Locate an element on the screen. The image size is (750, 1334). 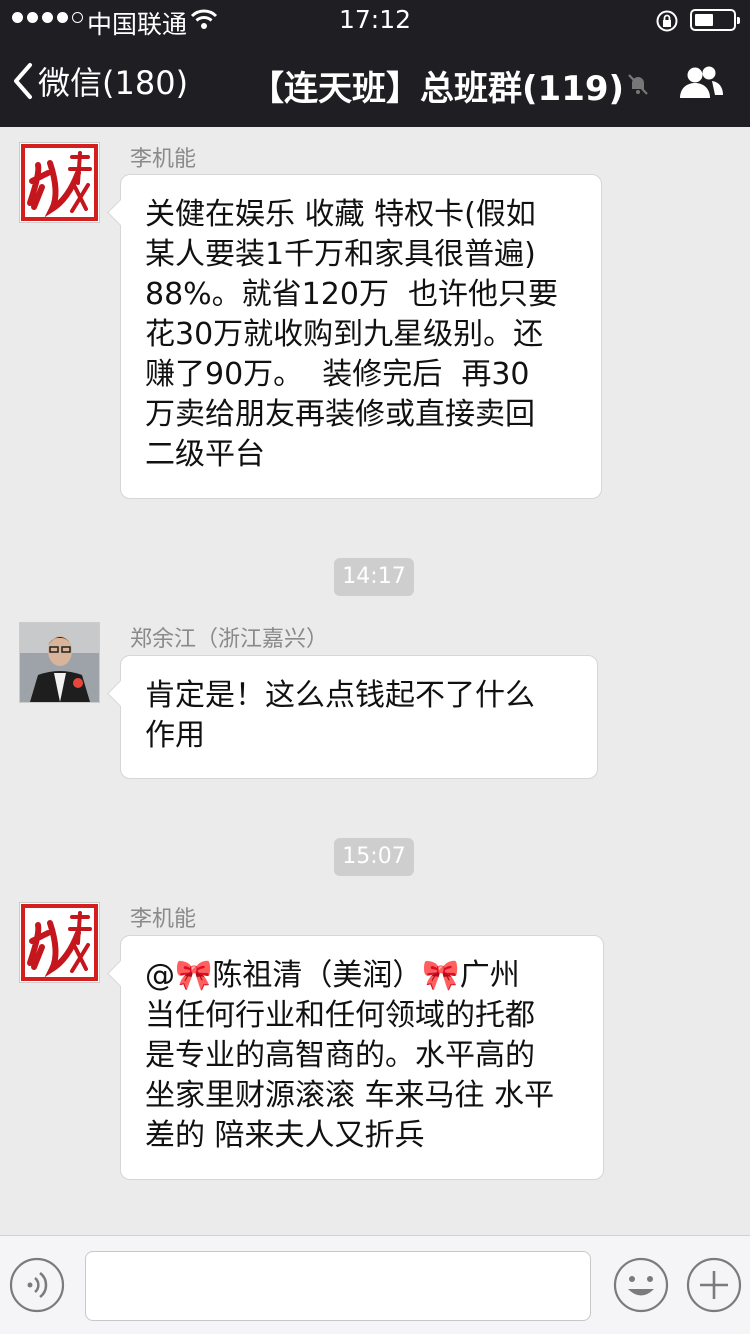
chat-title: 【连天班】总班群(119) is located at coordinates (437, 89).